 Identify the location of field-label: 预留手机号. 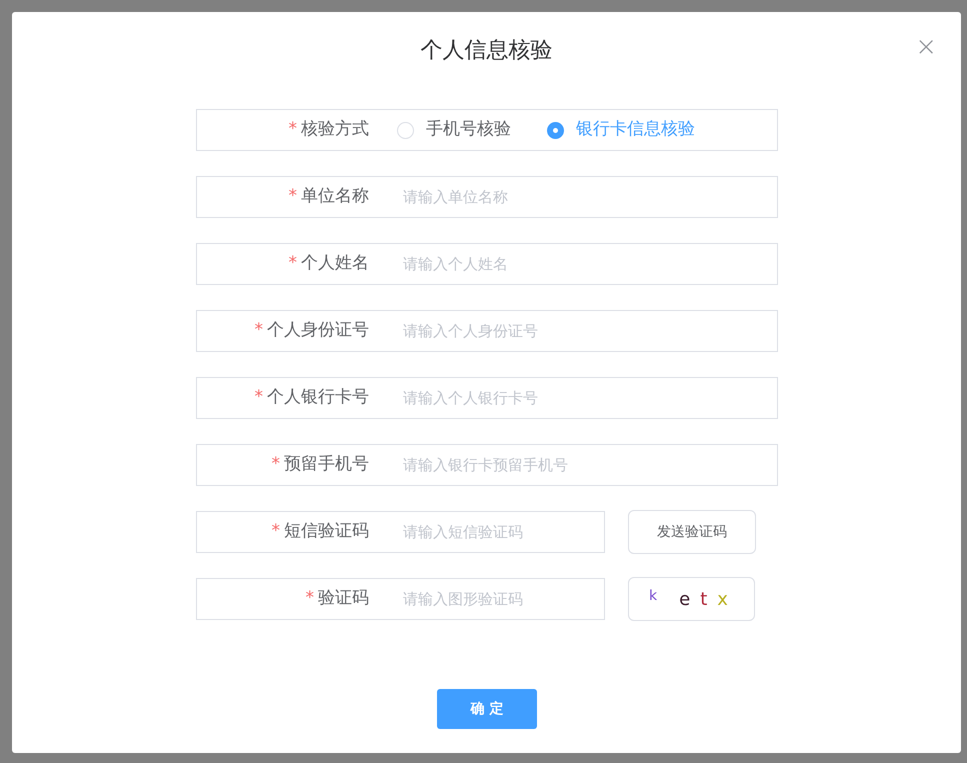
(326, 464).